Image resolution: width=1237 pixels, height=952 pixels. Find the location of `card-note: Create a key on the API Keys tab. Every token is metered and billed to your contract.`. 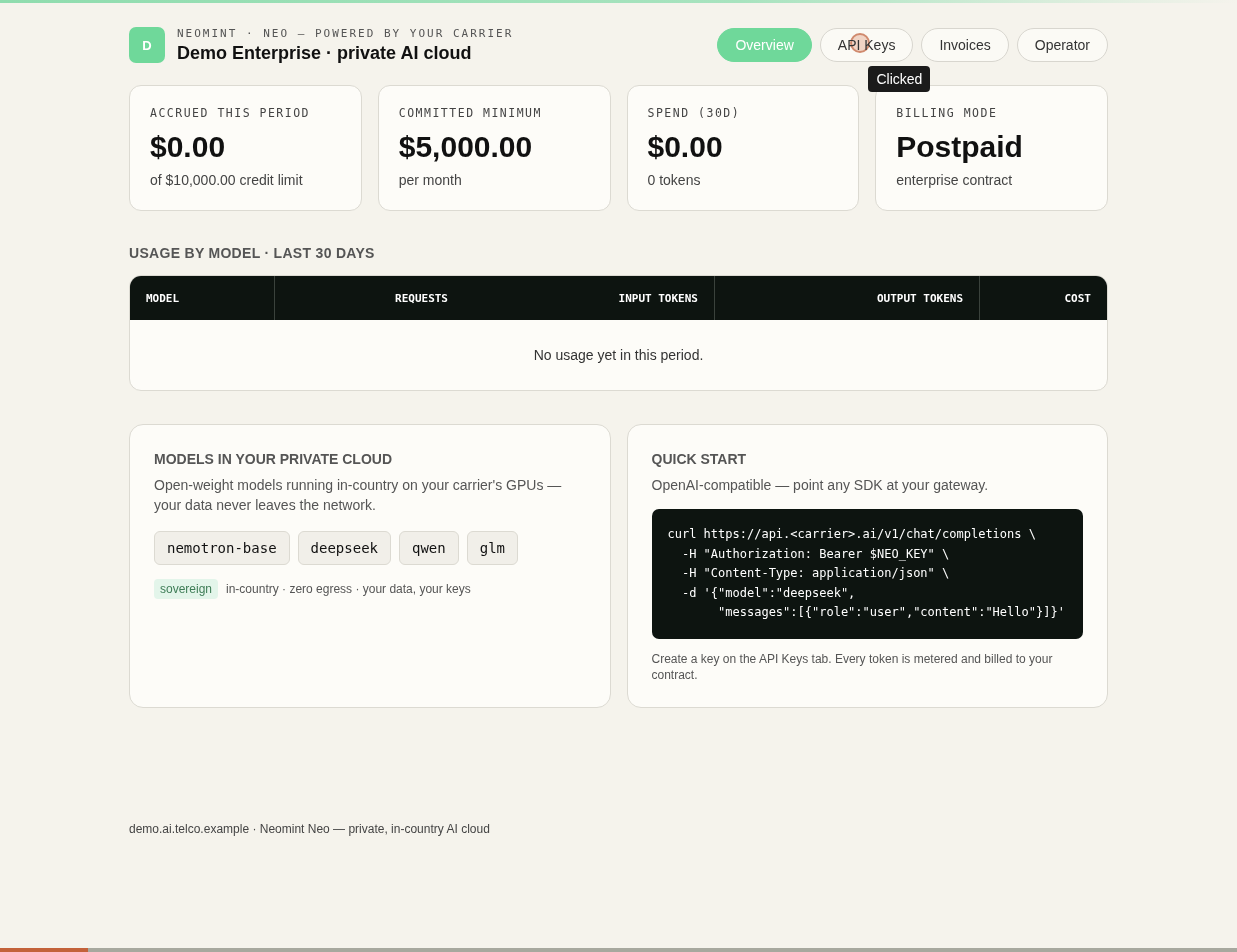

card-note: Create a key on the API Keys tab. Every token is metered and billed to your contract. is located at coordinates (852, 666).